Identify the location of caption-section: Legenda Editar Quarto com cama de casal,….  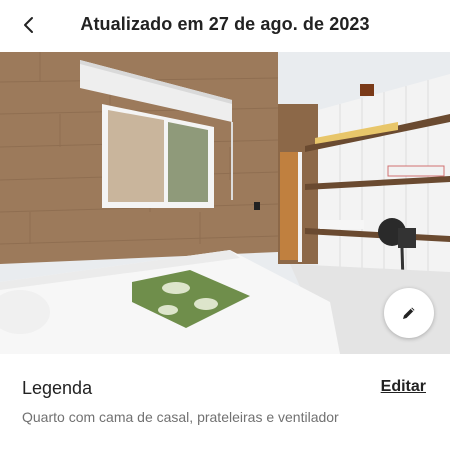
(224, 401).